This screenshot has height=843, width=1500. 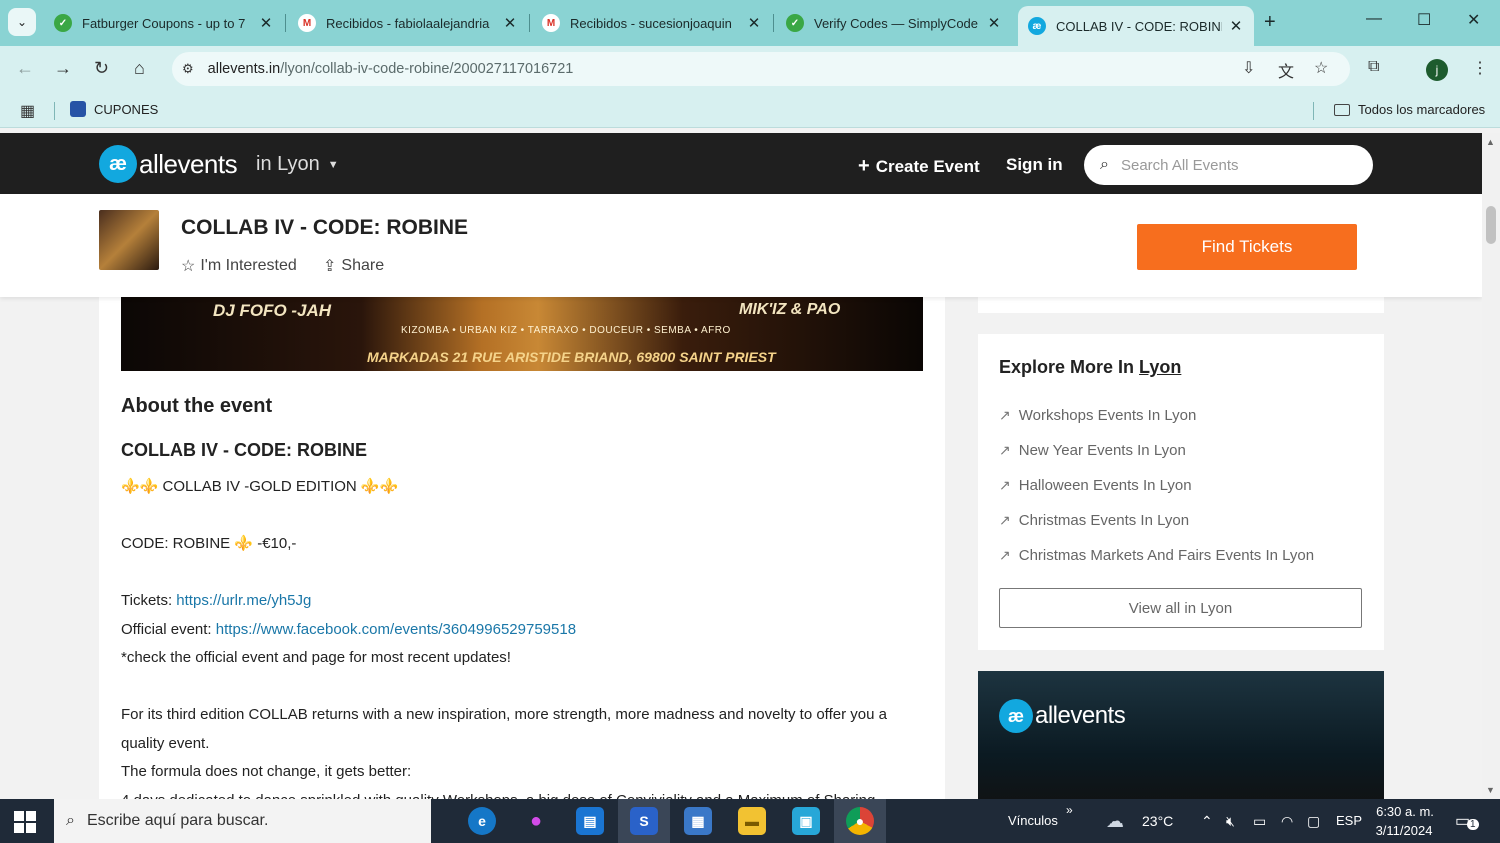 I want to click on external-link-icon: ↗, so click(x=1005, y=415).